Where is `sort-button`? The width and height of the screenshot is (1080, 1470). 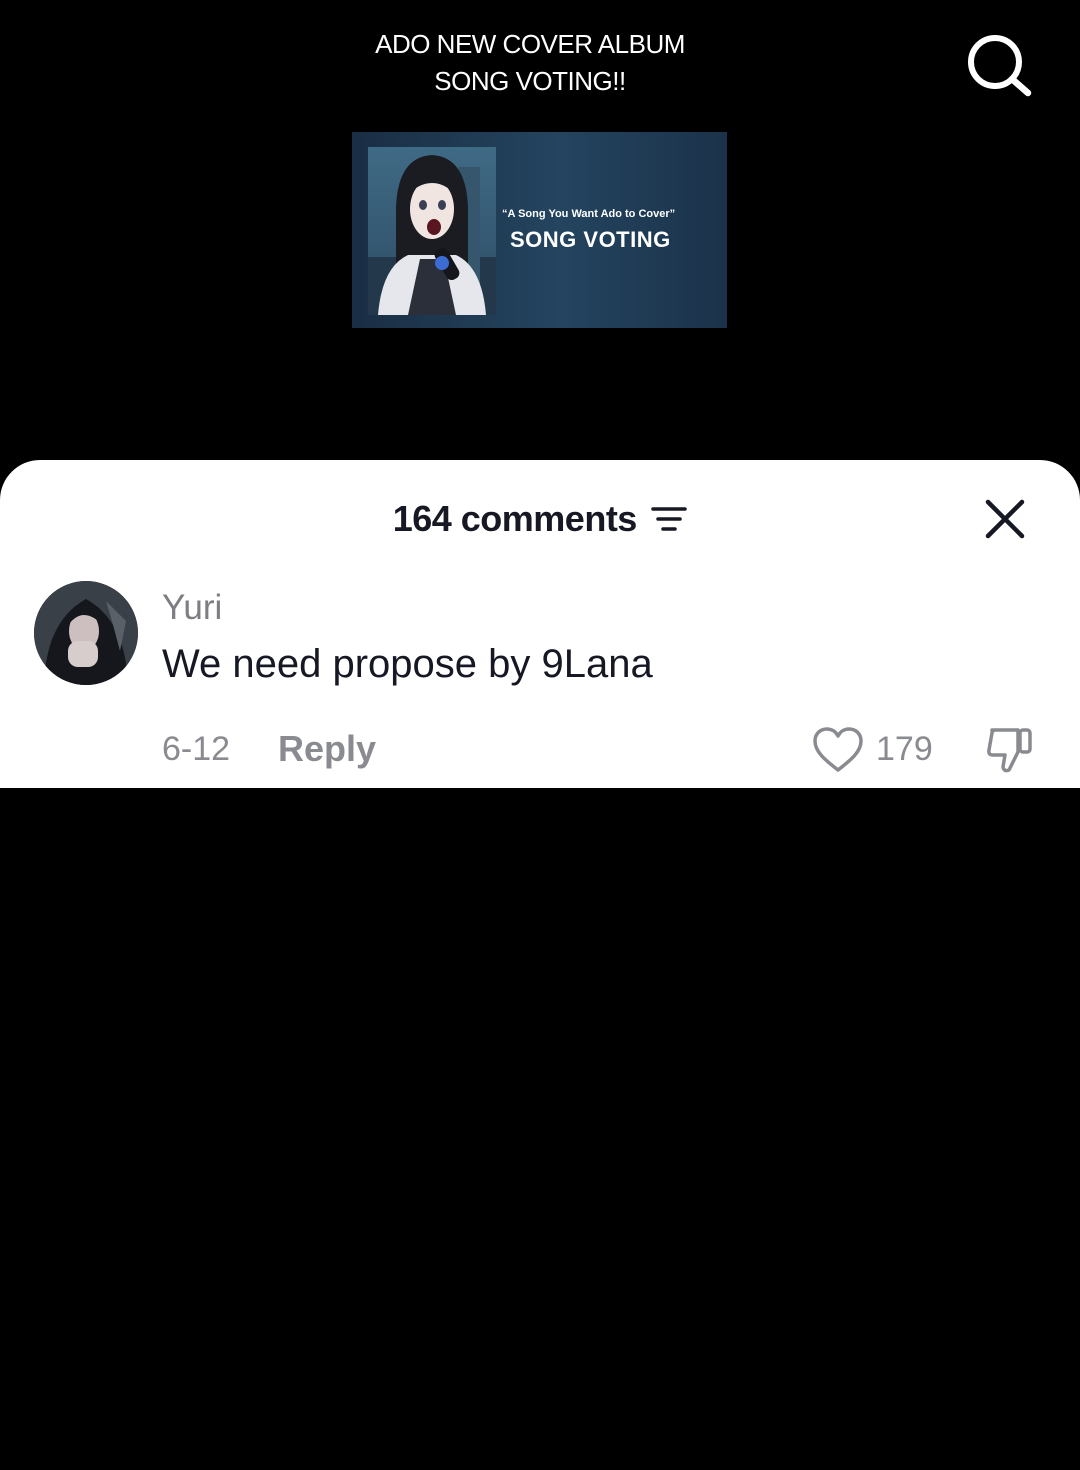 sort-button is located at coordinates (669, 519).